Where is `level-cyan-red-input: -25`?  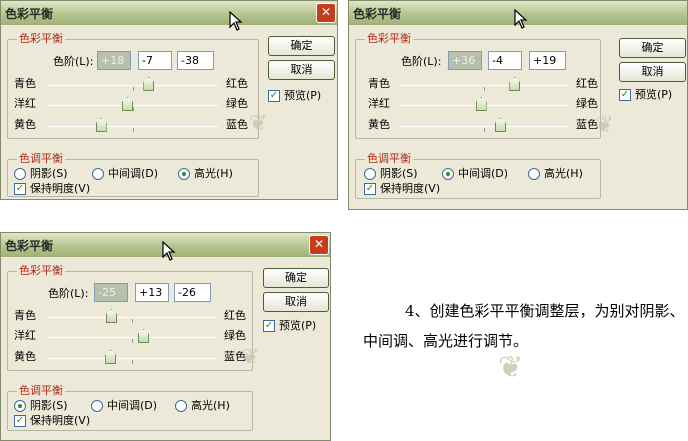
level-cyan-red-input: -25 is located at coordinates (111, 292).